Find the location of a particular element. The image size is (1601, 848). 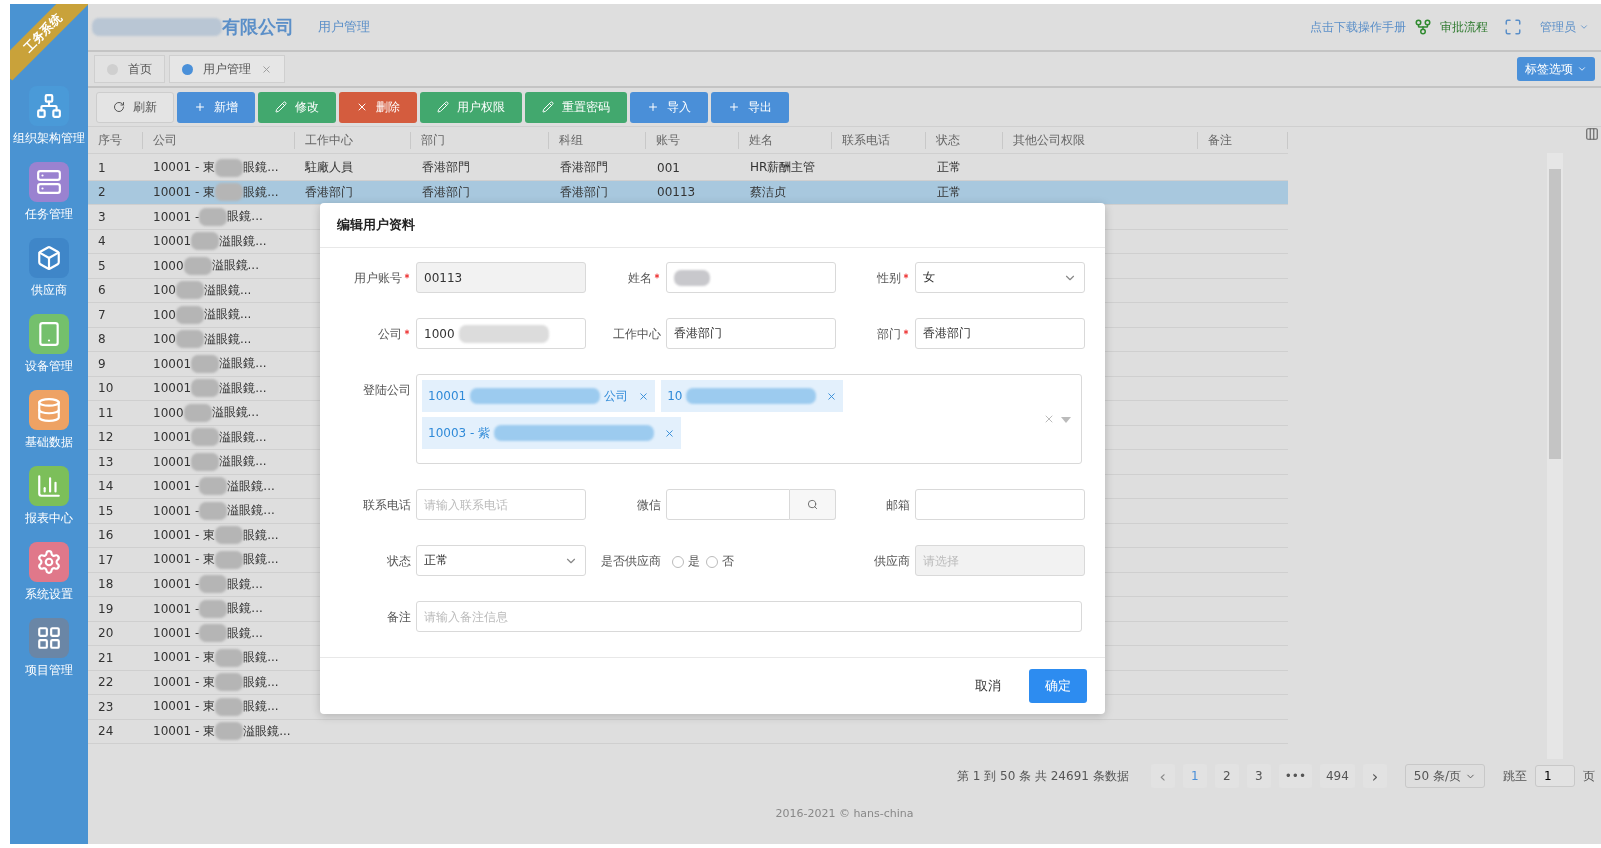

text-field is located at coordinates (1000, 505).